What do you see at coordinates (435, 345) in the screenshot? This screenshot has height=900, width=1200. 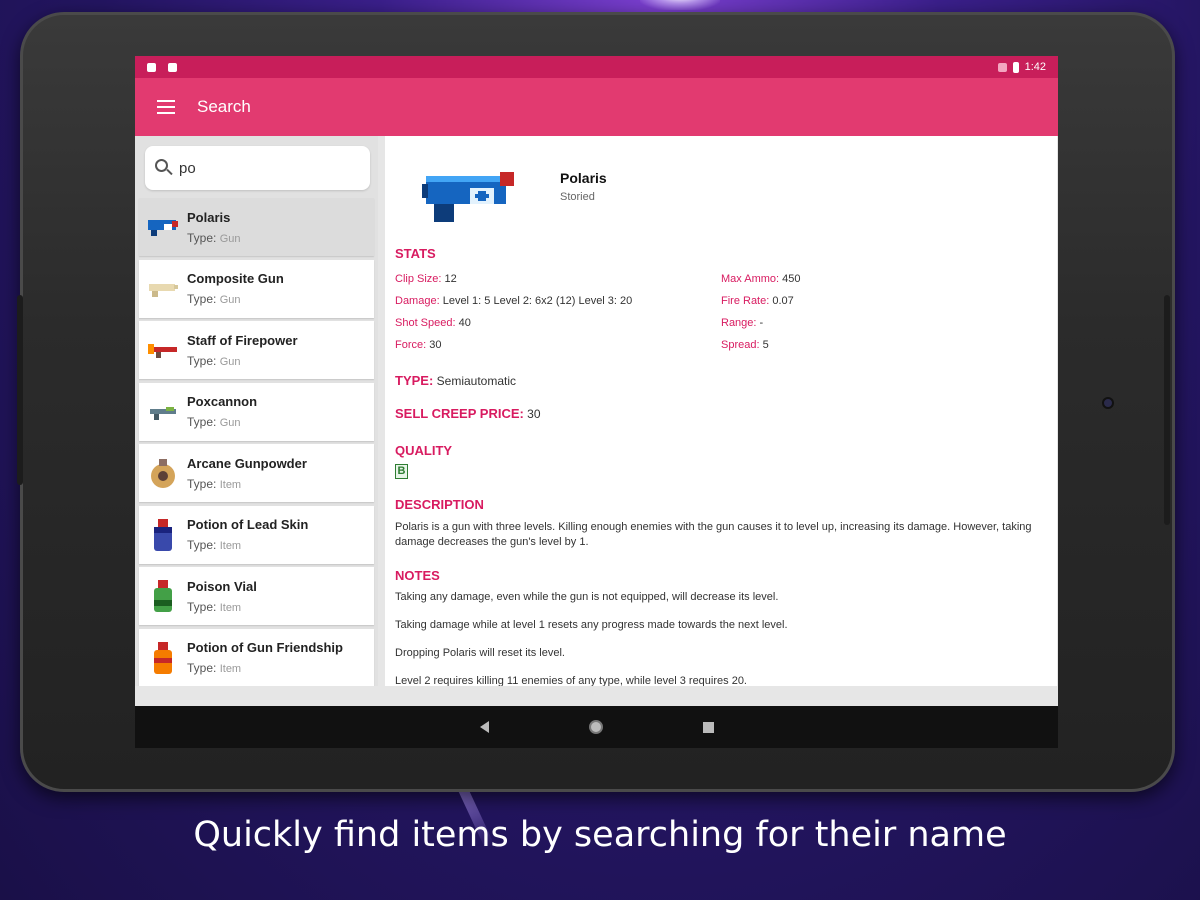 I see `force-value: 30` at bounding box center [435, 345].